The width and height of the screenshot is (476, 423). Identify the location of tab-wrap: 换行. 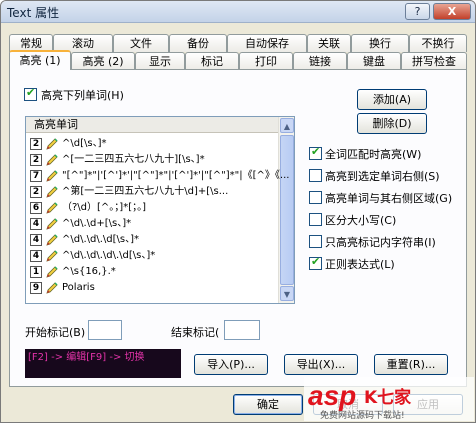
(380, 43).